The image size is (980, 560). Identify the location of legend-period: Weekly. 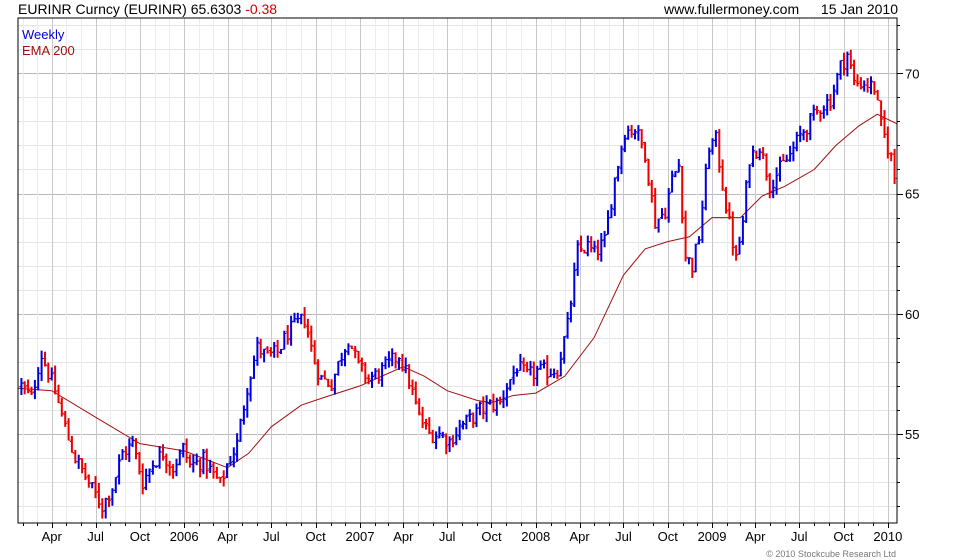
(43, 34).